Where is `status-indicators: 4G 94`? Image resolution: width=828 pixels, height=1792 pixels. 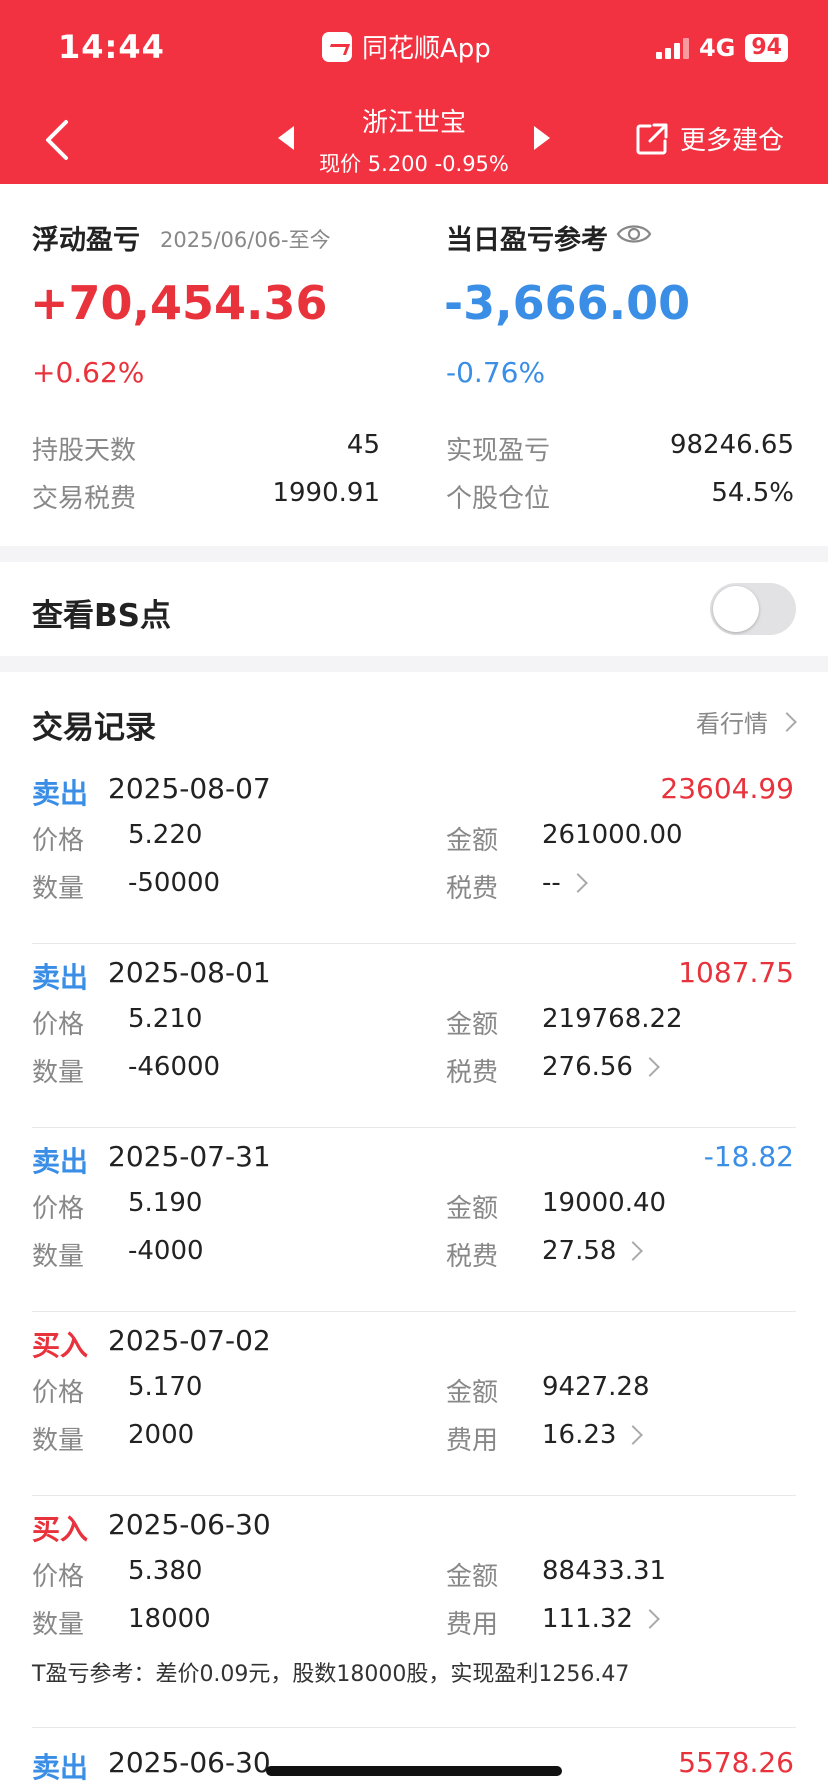 status-indicators: 4G 94 is located at coordinates (721, 48).